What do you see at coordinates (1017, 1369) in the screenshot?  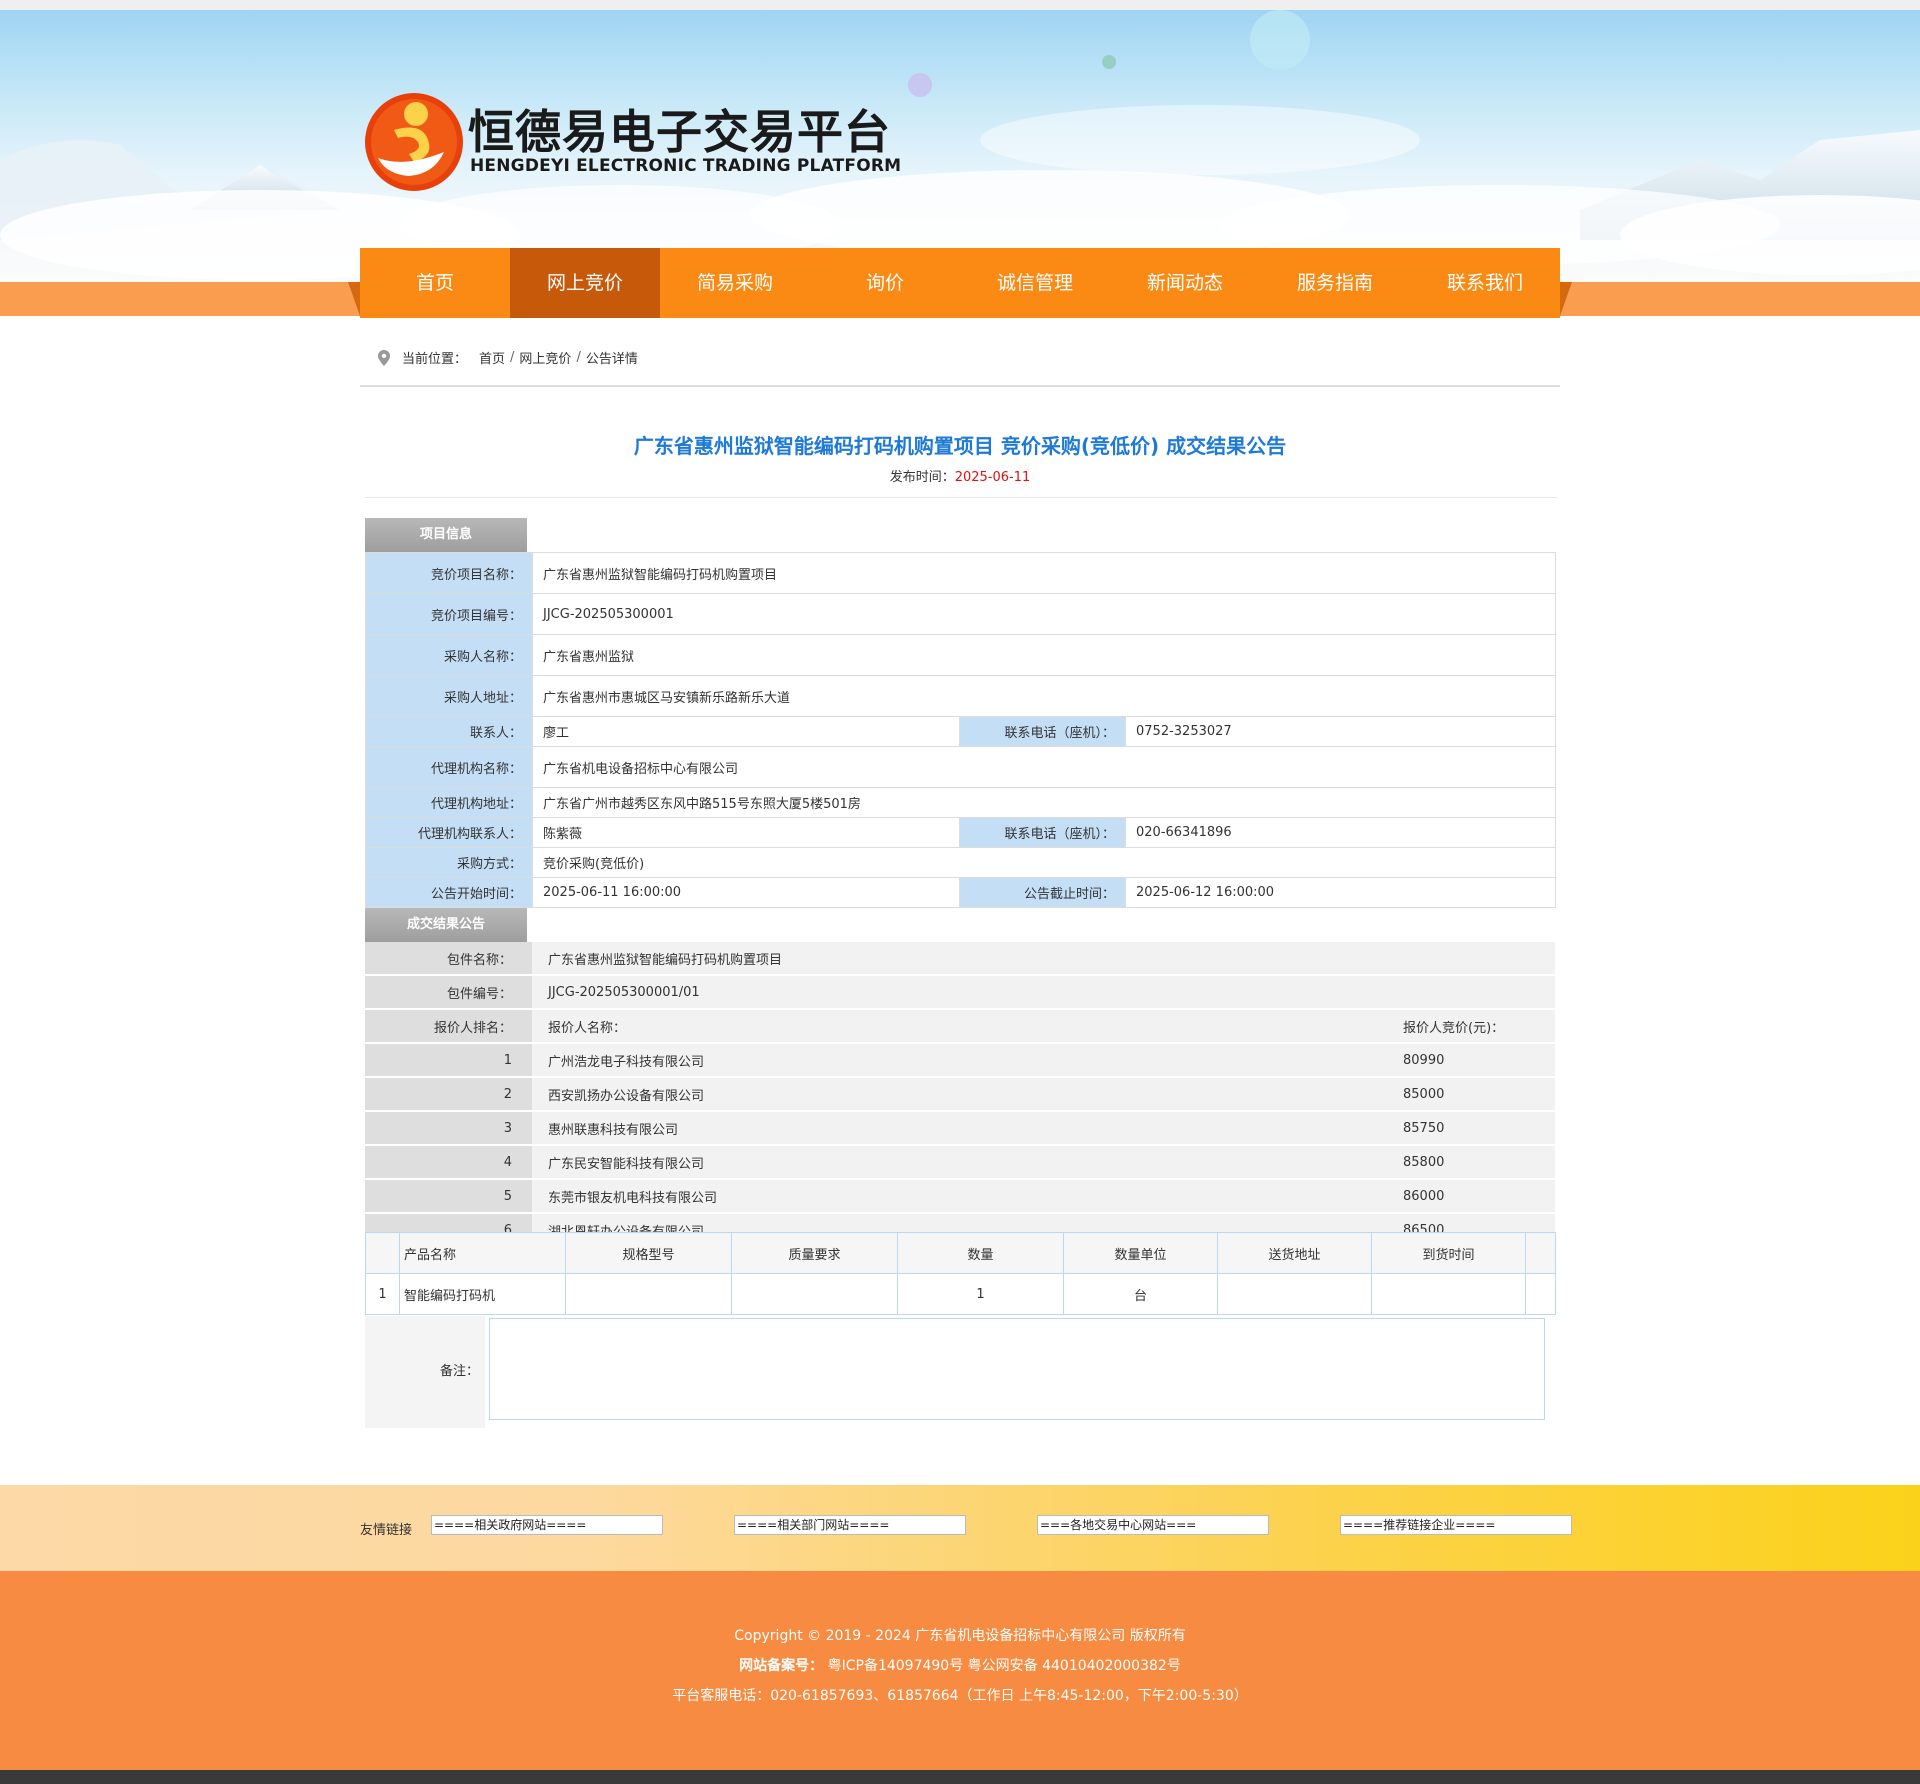 I see `remark-field` at bounding box center [1017, 1369].